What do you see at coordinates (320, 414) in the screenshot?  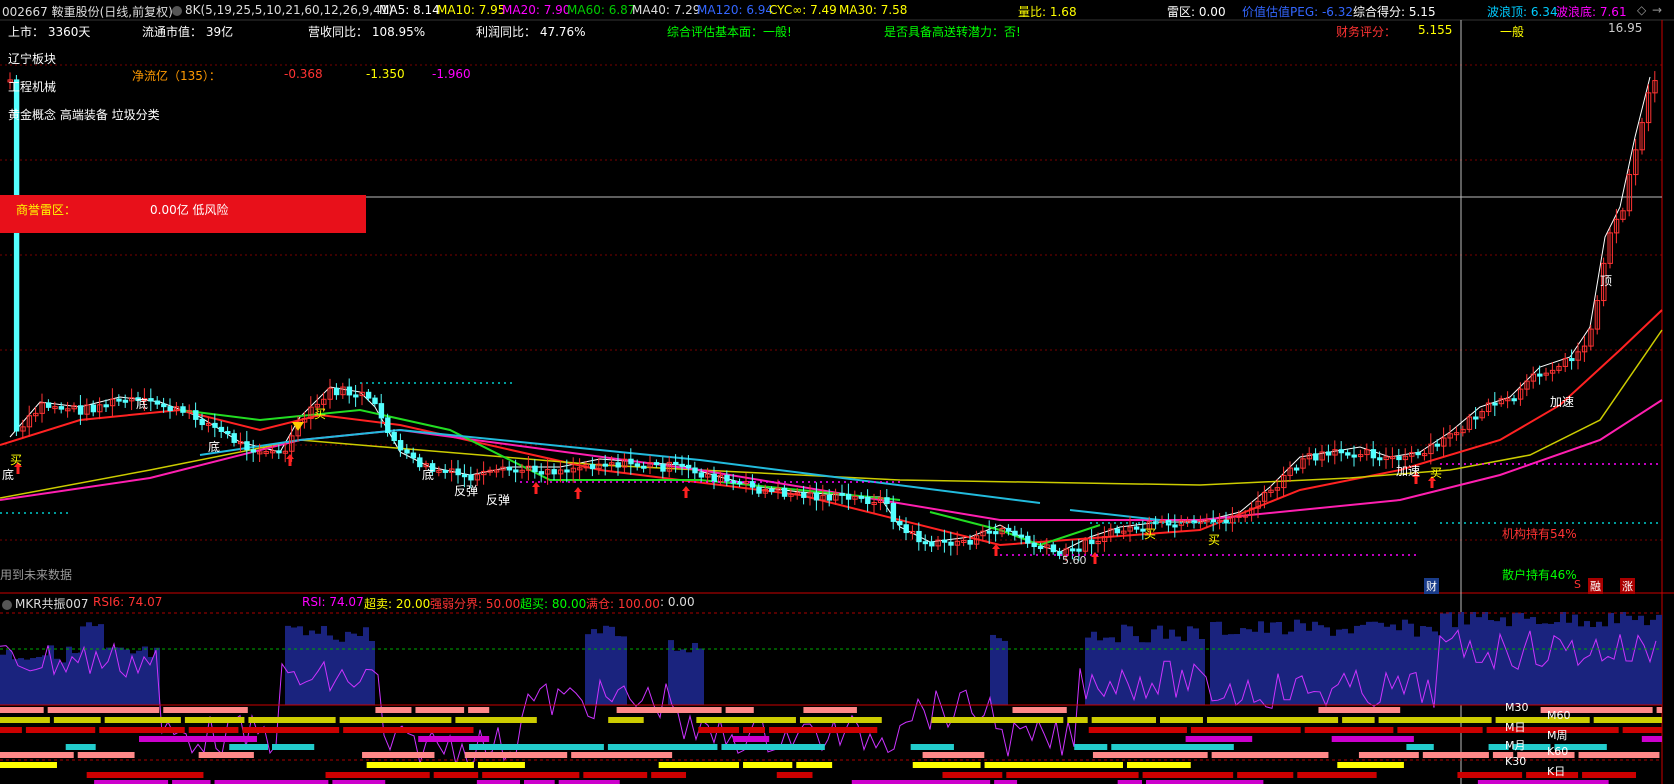 I see `chart-annotation: 买` at bounding box center [320, 414].